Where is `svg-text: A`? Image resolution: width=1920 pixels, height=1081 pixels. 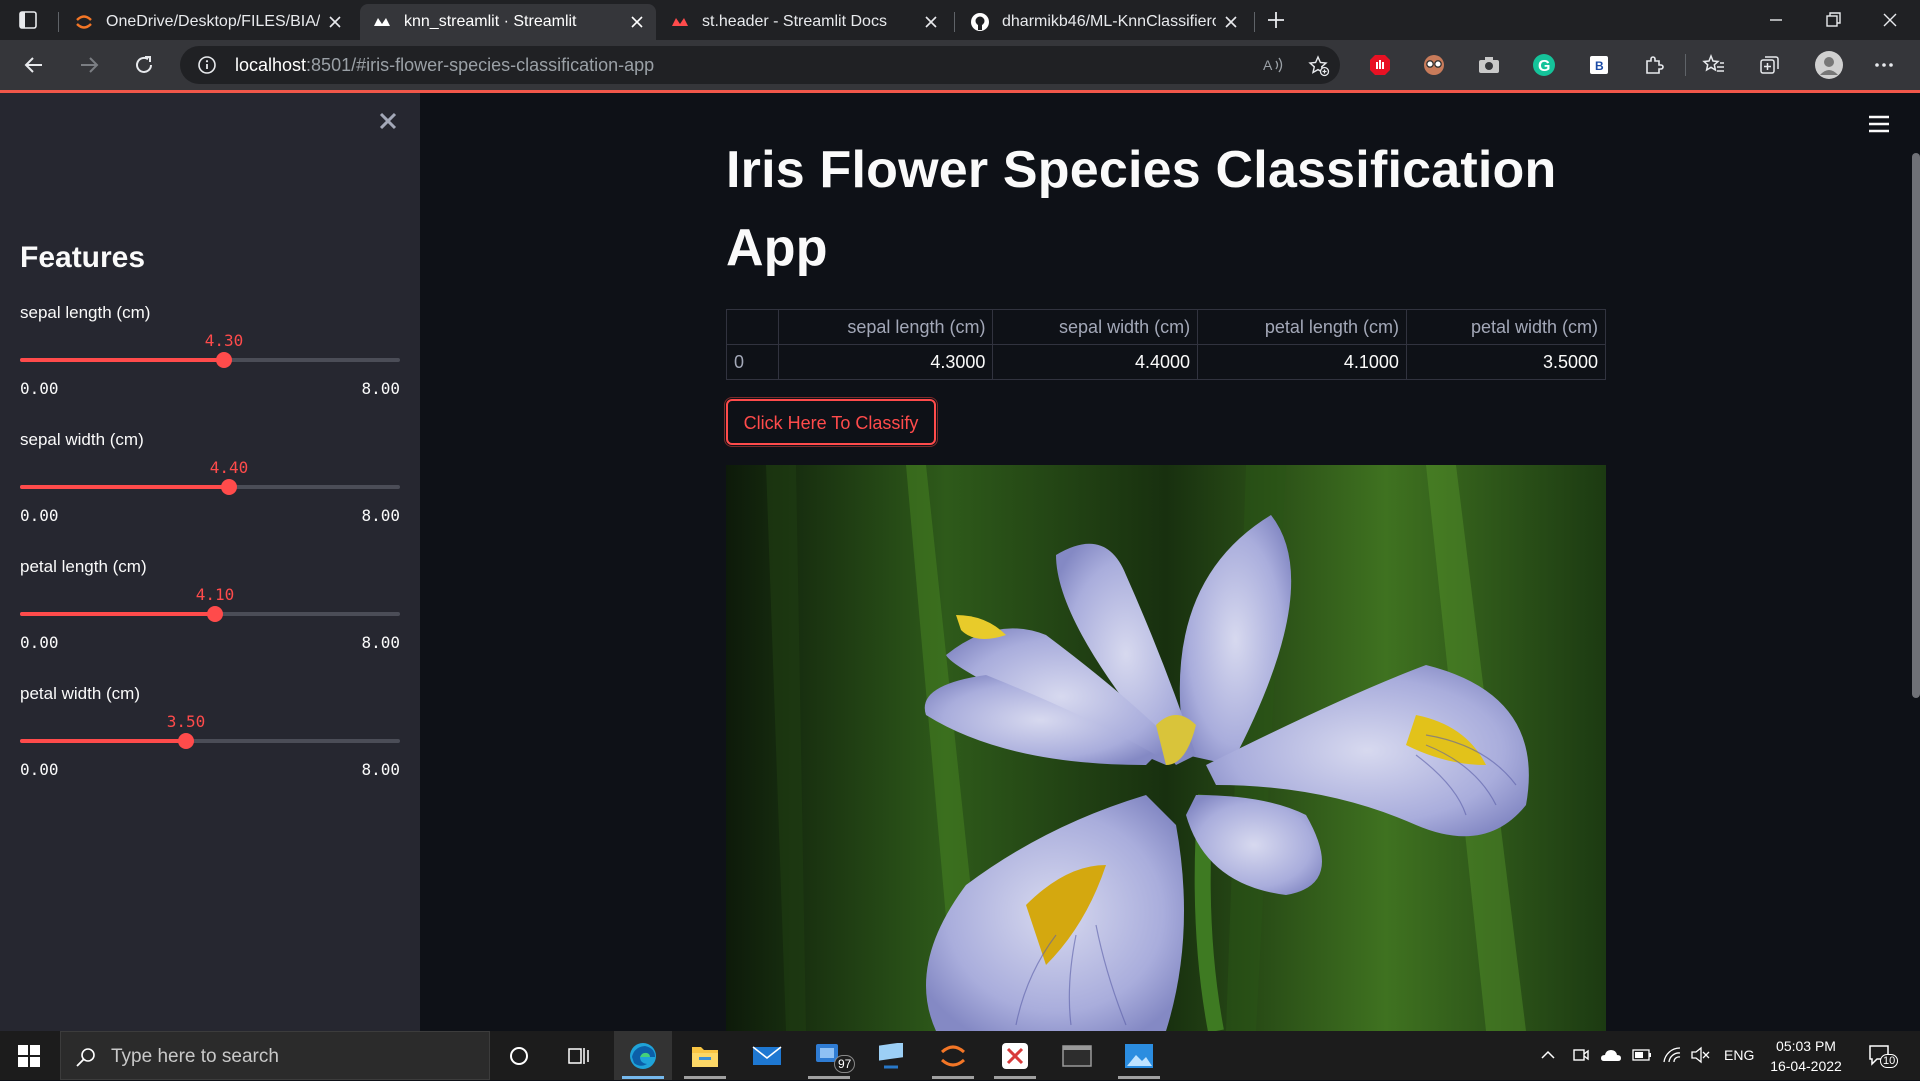
svg-text: A is located at coordinates (1268, 65).